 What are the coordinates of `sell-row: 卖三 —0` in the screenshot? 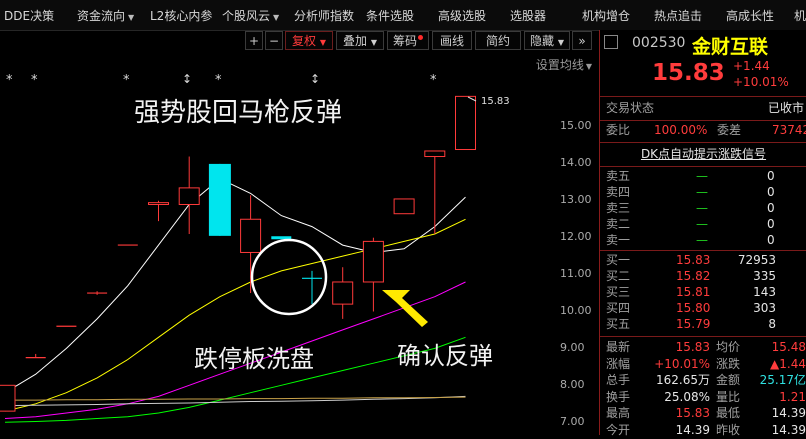 It's located at (690, 208).